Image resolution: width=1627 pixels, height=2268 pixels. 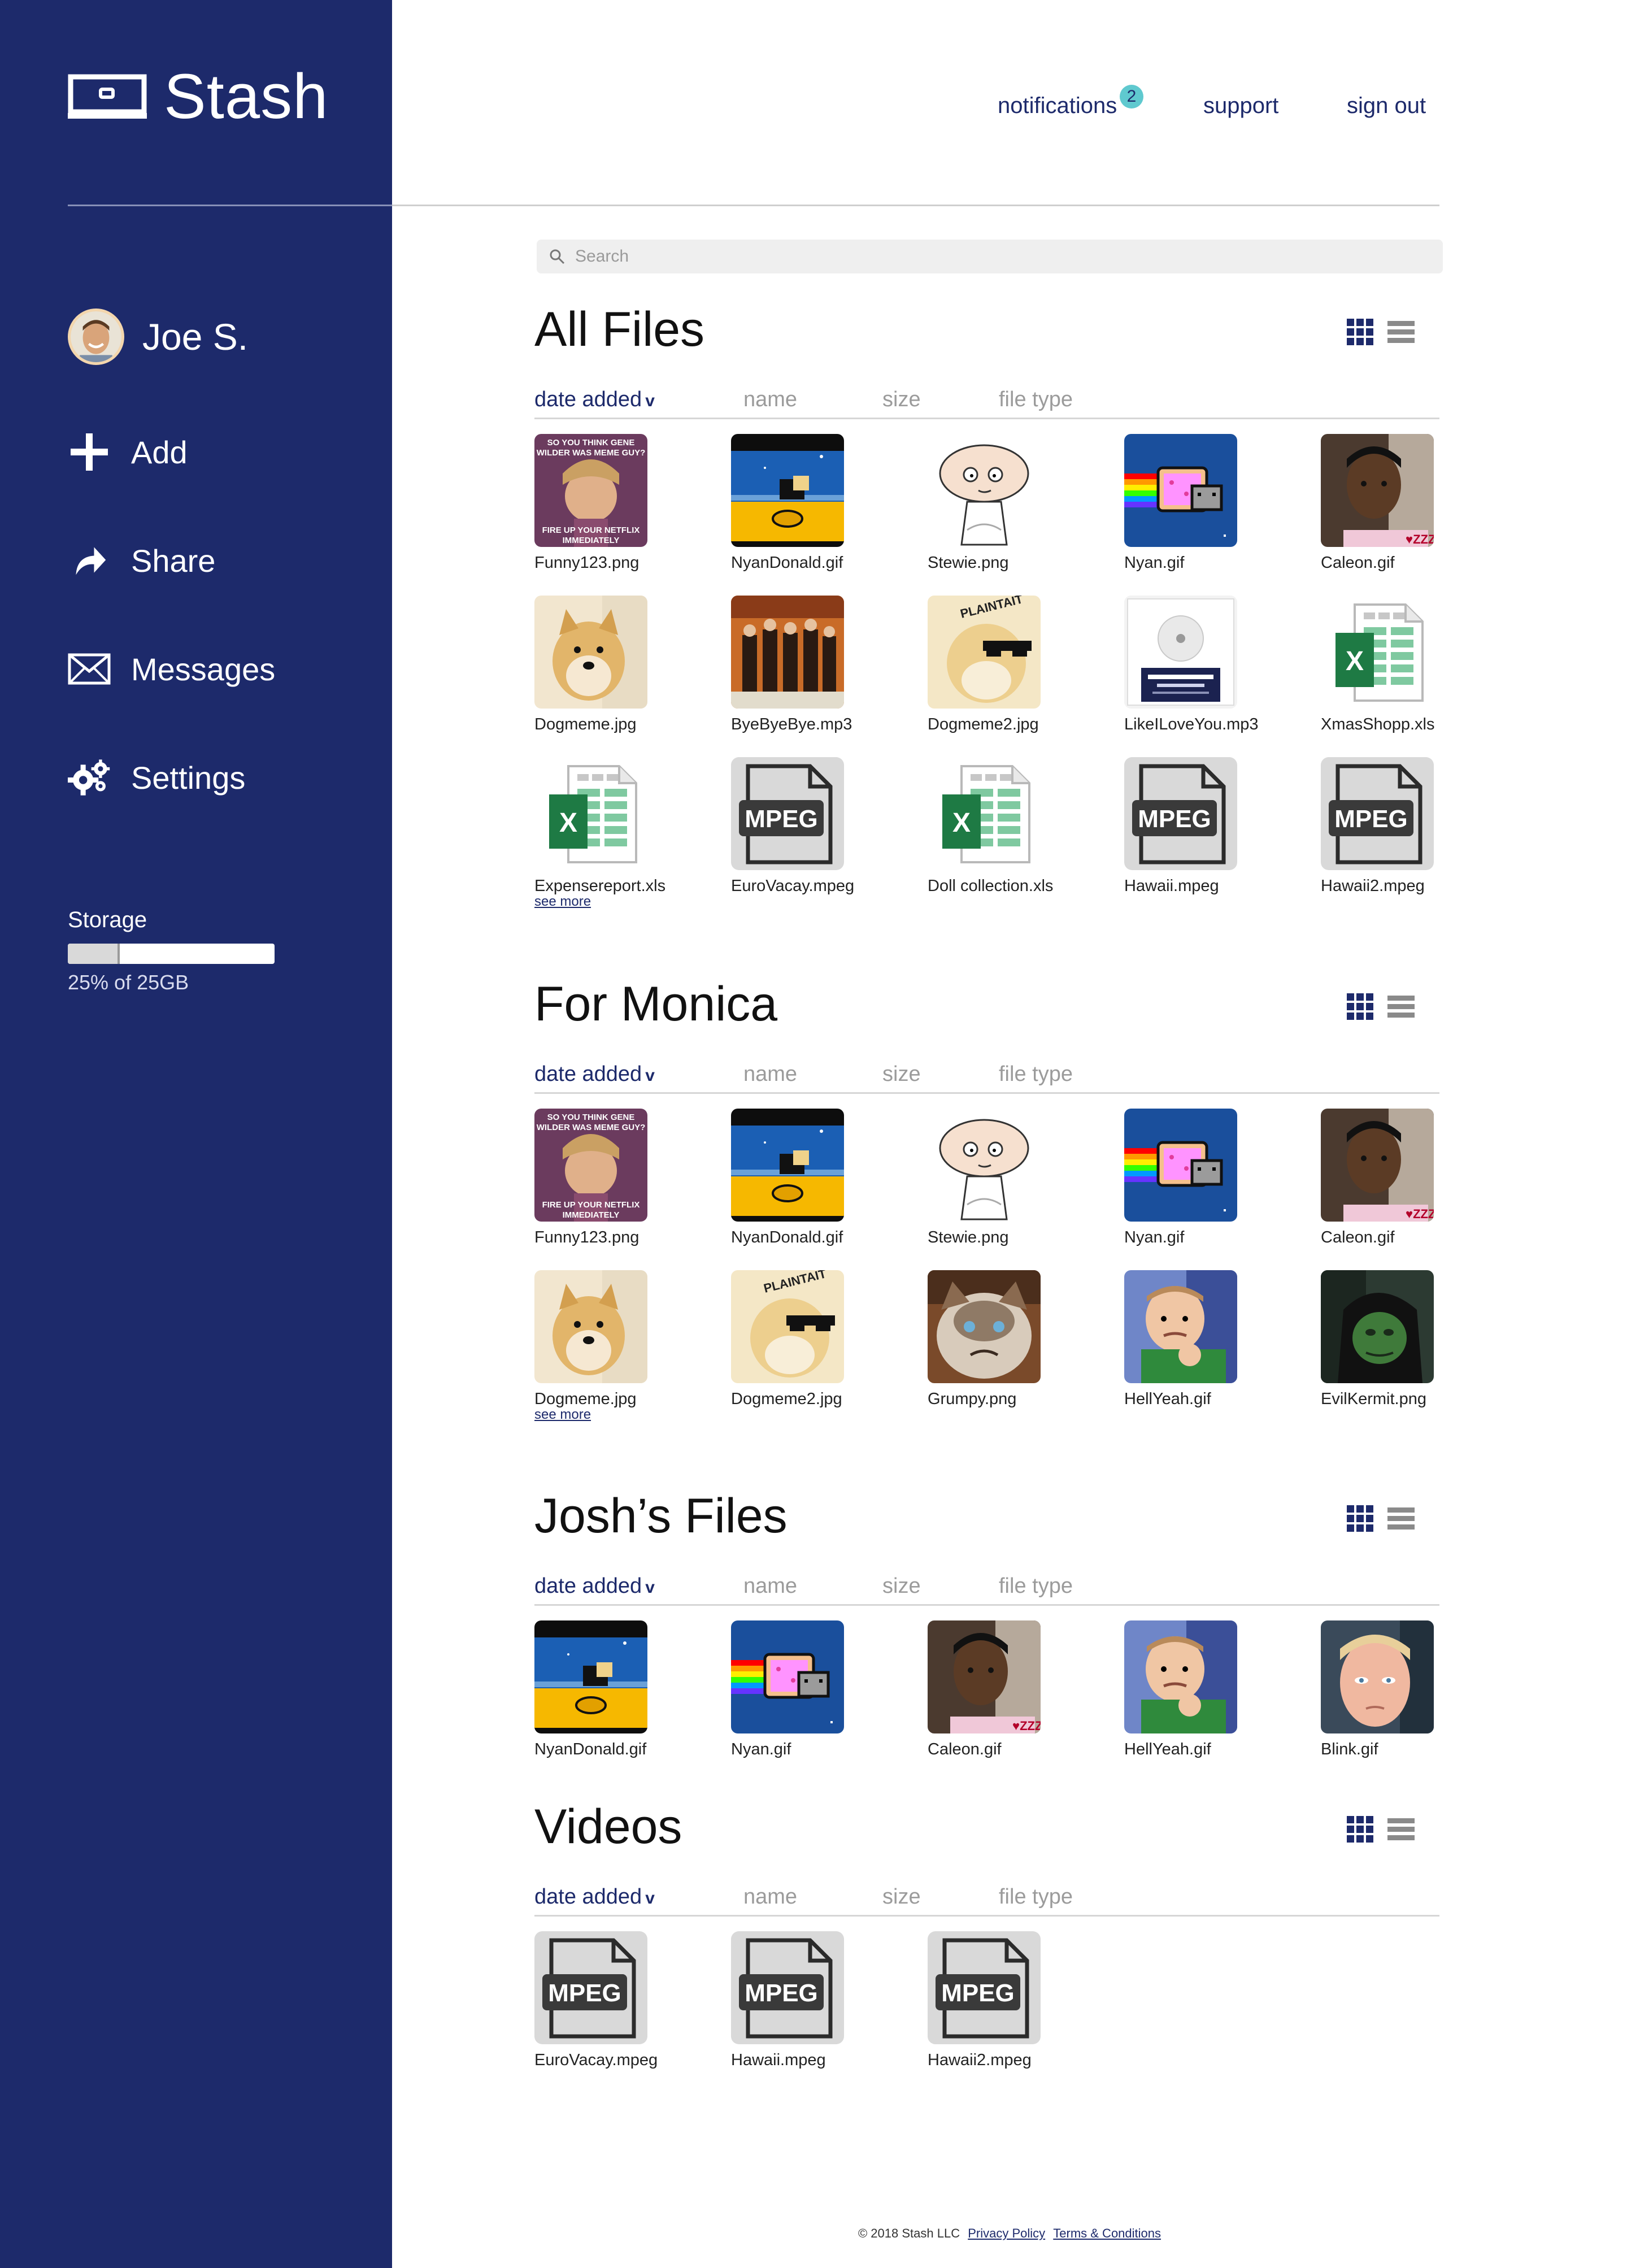 What do you see at coordinates (198, 96) in the screenshot?
I see `app-logo: Stash` at bounding box center [198, 96].